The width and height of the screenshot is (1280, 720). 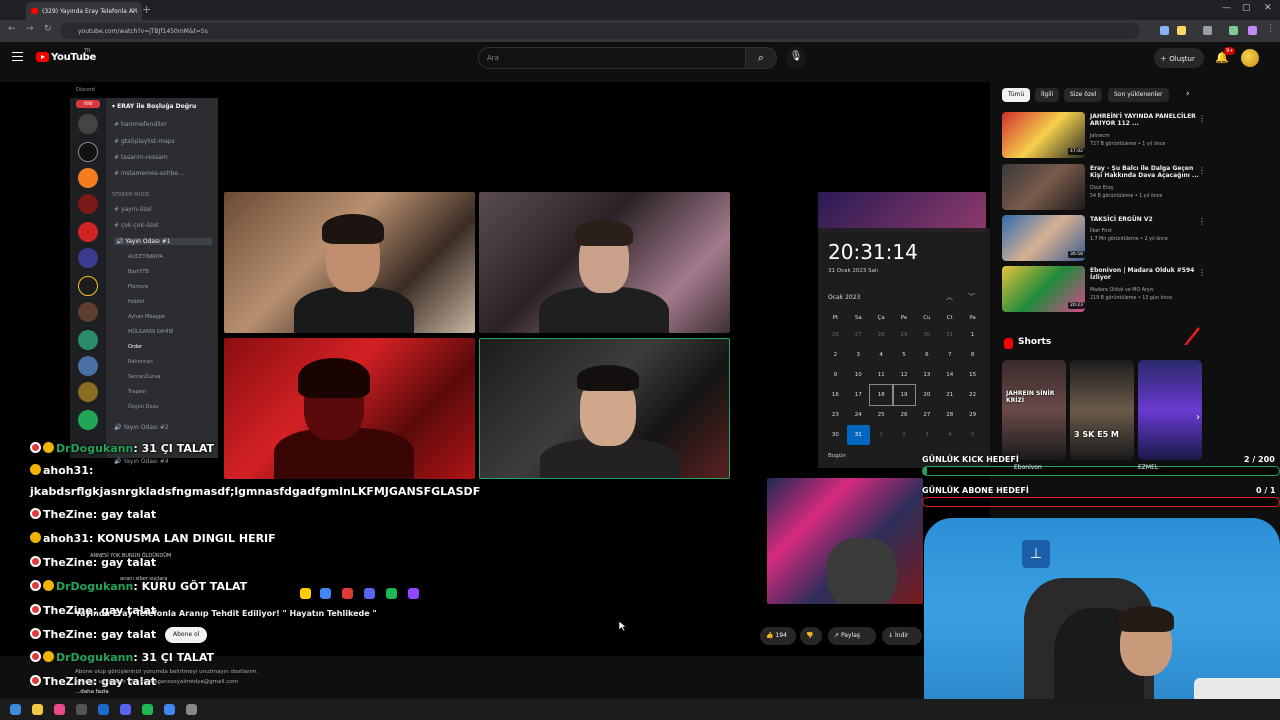 I want to click on calendar-day: 20, so click(x=926, y=395).